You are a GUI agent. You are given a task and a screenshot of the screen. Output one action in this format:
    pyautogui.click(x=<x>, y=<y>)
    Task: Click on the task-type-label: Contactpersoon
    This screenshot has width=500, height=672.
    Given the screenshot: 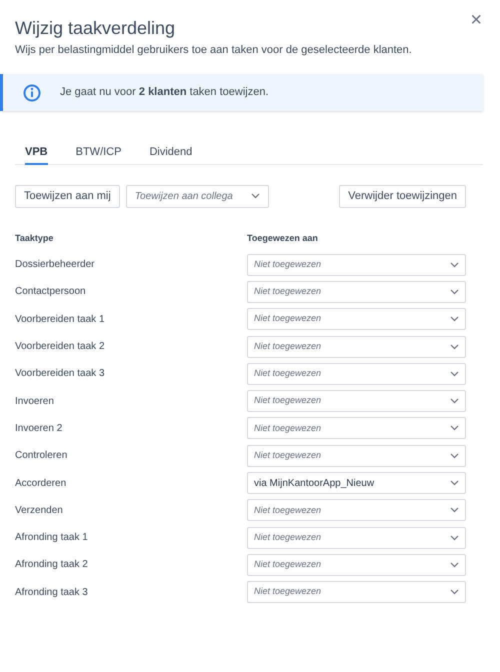 What is the action you would take?
    pyautogui.click(x=51, y=292)
    